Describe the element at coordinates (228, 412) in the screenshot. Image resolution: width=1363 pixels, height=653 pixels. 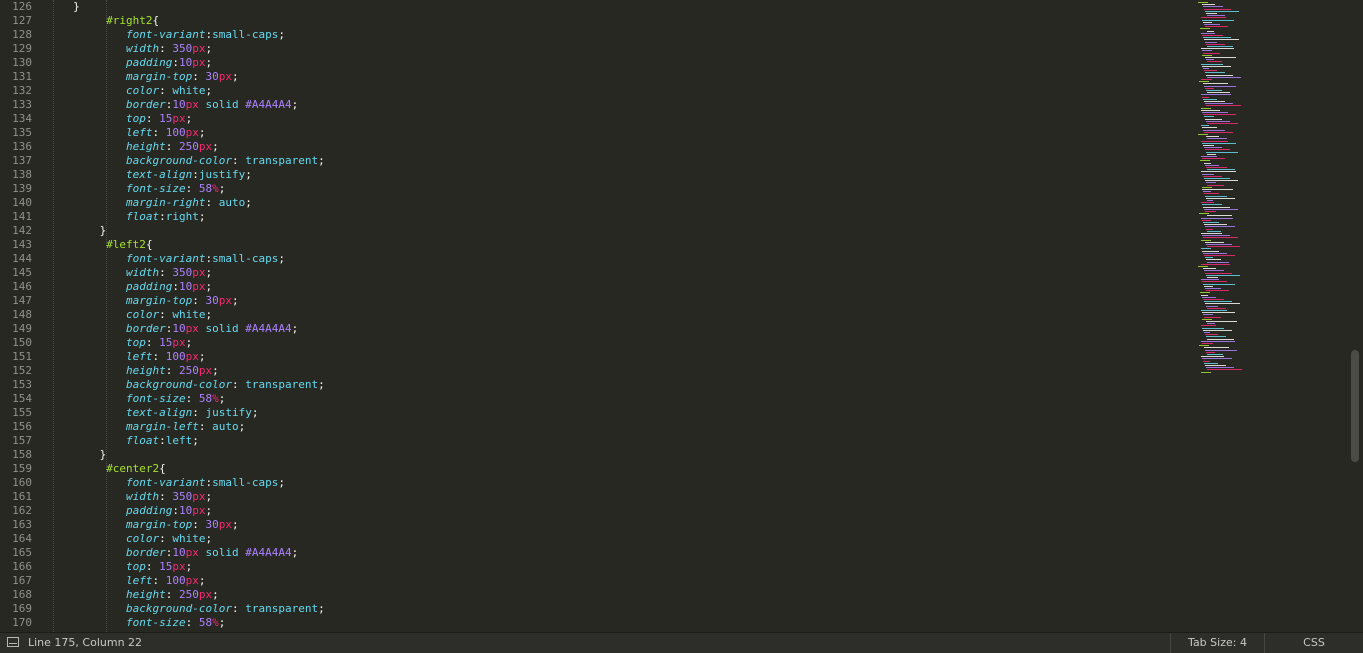
I see `code-token: justify` at that location.